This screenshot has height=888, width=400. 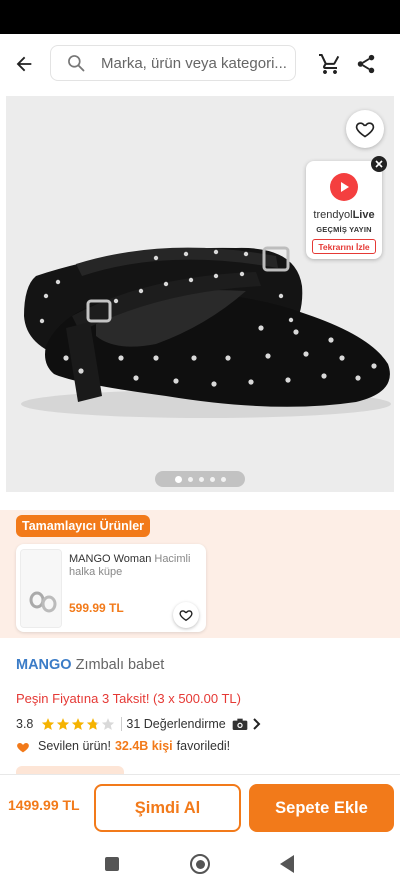 I want to click on collapsed-section-peek, so click(x=70, y=770).